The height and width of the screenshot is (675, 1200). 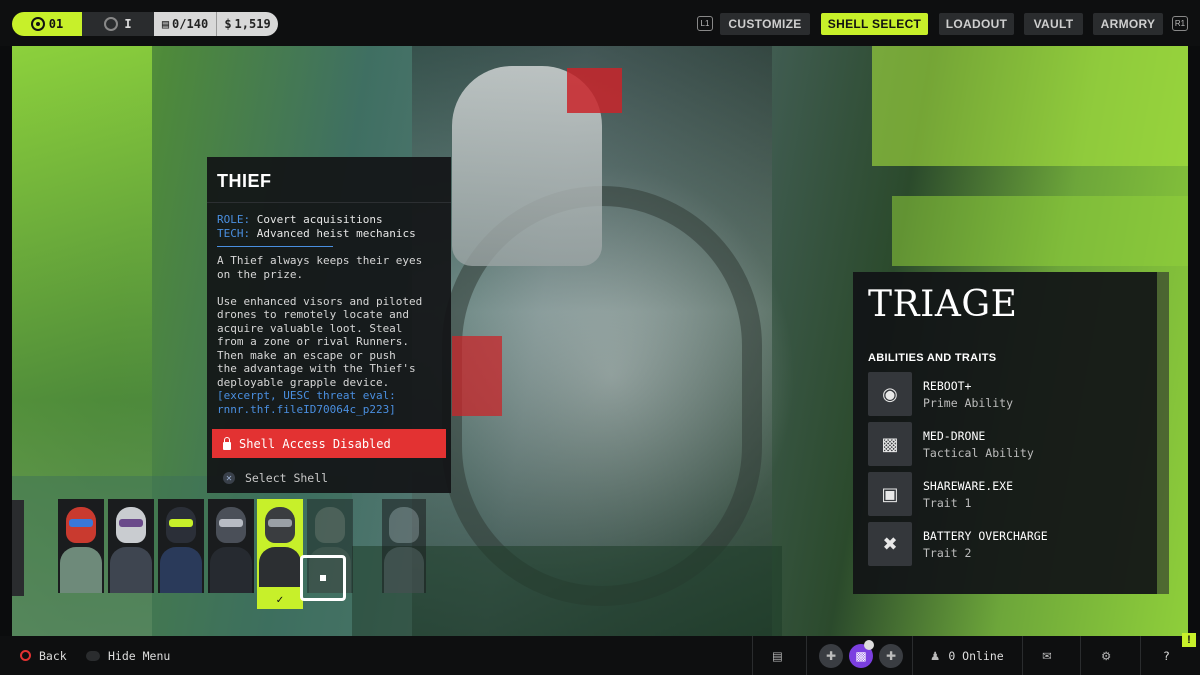 What do you see at coordinates (1053, 24) in the screenshot?
I see `nav-vault: VAULT` at bounding box center [1053, 24].